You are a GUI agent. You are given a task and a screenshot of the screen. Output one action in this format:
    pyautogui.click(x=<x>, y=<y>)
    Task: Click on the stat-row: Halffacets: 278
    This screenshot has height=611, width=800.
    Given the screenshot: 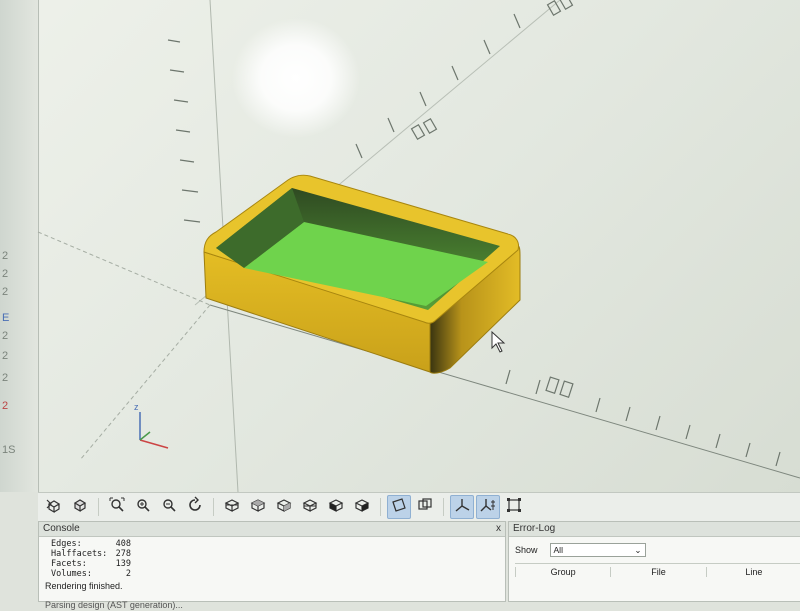 What is the action you would take?
    pyautogui.click(x=272, y=554)
    